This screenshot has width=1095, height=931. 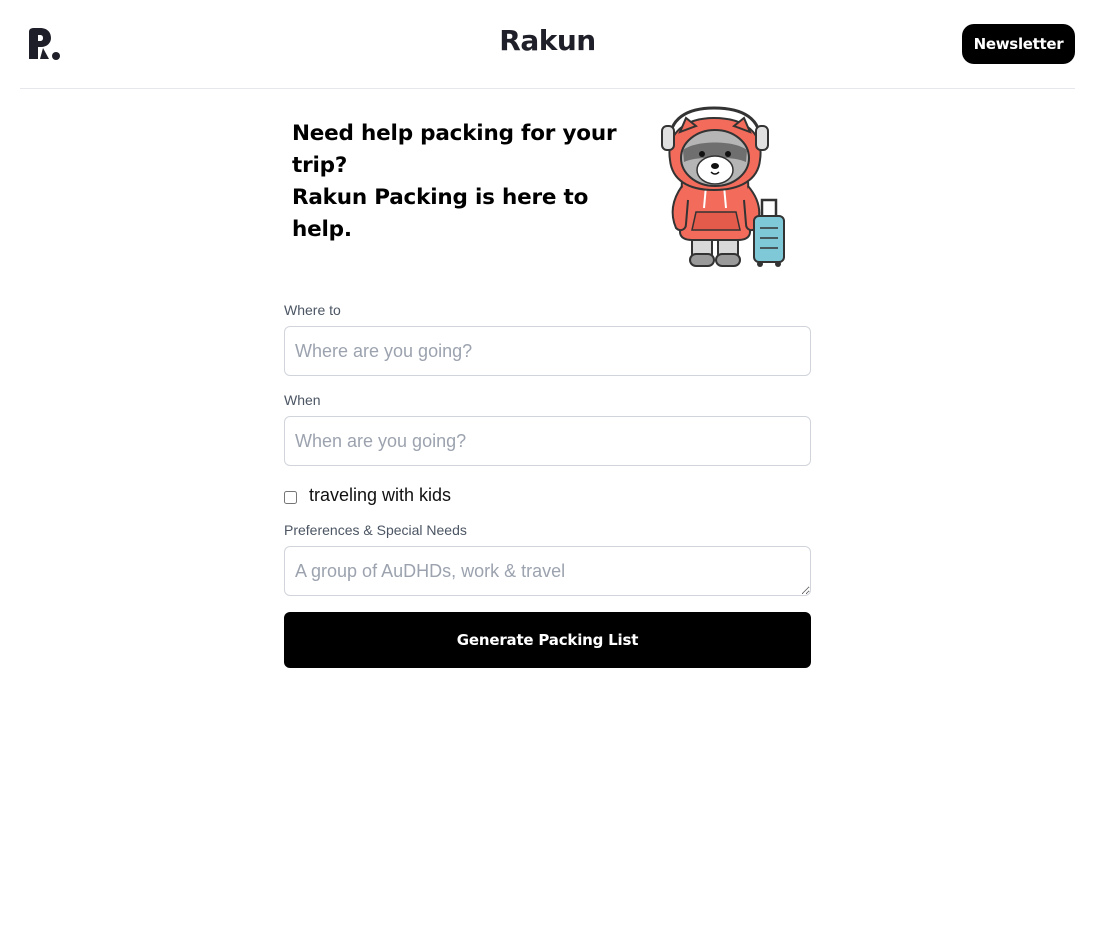 What do you see at coordinates (380, 495) in the screenshot?
I see `kids-checkbox-label: traveling with kids` at bounding box center [380, 495].